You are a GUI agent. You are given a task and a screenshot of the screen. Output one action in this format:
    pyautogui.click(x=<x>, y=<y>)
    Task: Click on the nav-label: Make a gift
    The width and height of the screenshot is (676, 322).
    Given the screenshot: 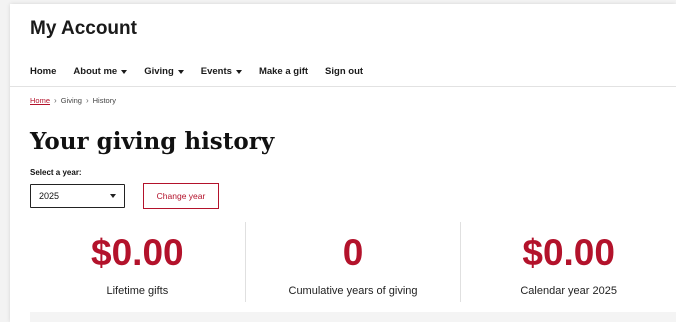 What is the action you would take?
    pyautogui.click(x=283, y=71)
    